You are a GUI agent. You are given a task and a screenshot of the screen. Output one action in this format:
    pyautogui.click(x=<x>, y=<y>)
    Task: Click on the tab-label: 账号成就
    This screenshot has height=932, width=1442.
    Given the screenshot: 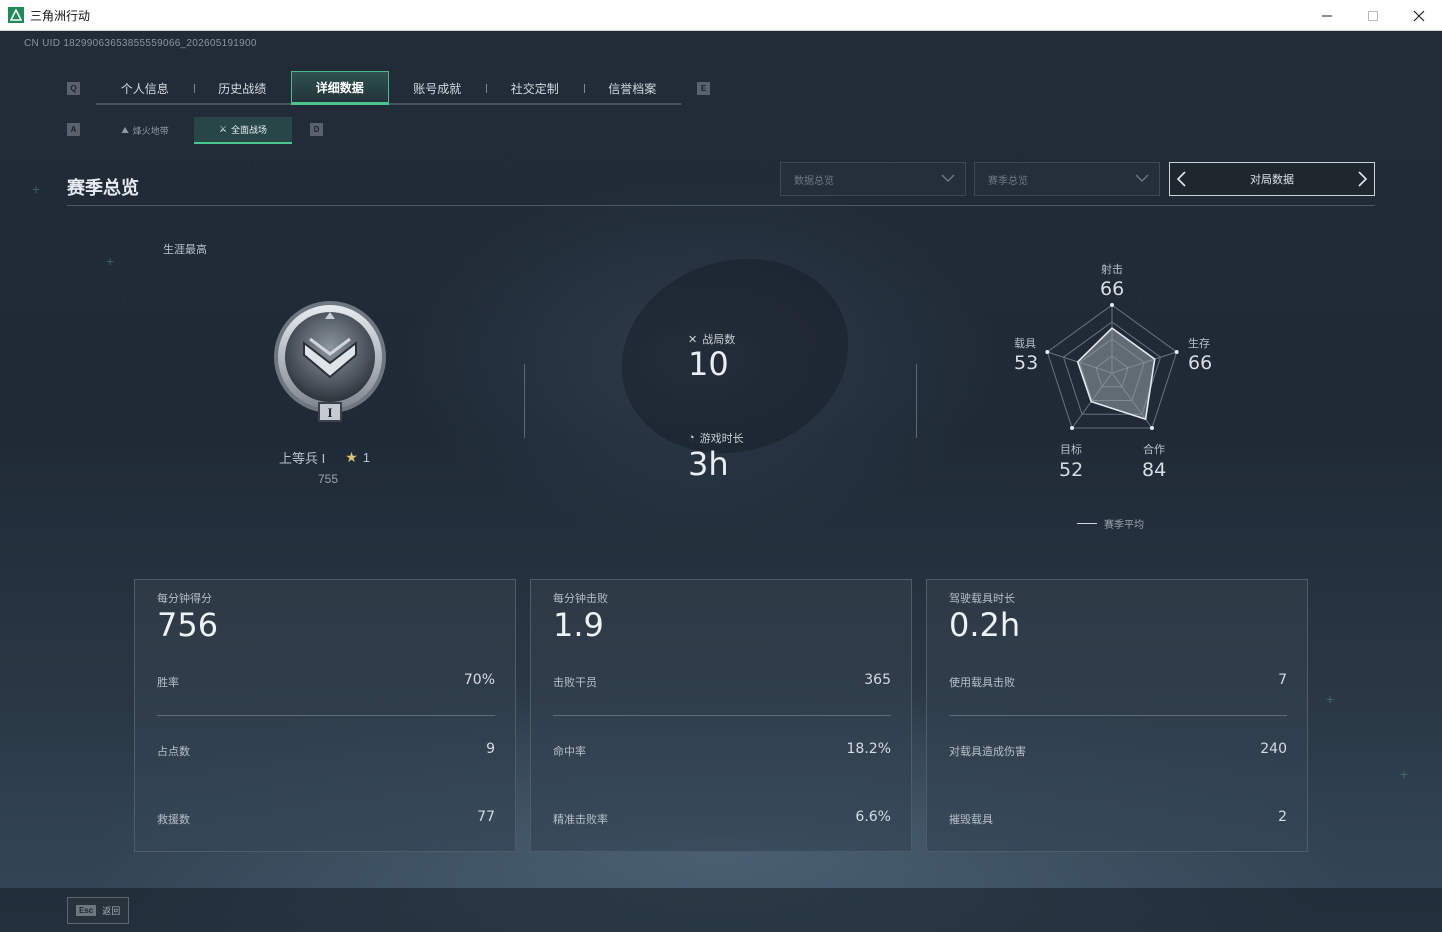 What is the action you would take?
    pyautogui.click(x=437, y=88)
    